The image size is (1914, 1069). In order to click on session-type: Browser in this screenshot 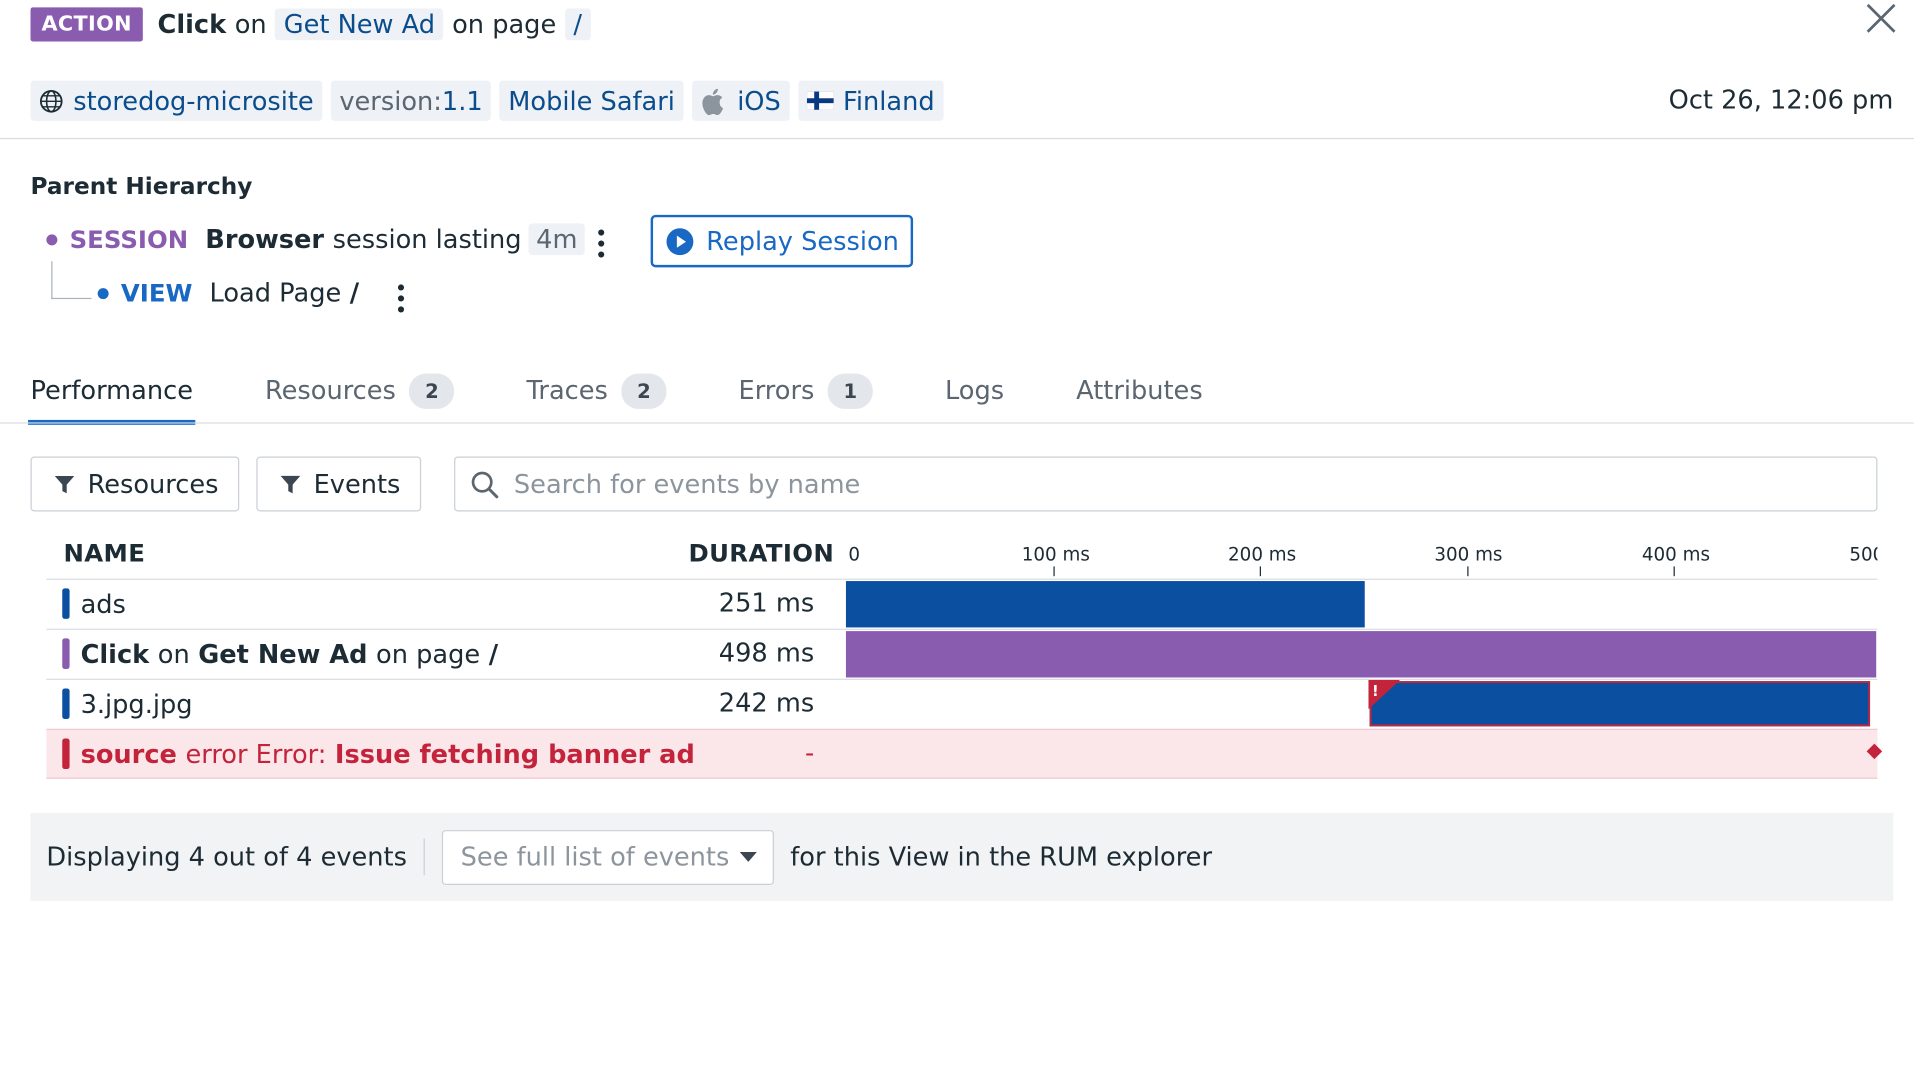, I will do `click(265, 239)`.